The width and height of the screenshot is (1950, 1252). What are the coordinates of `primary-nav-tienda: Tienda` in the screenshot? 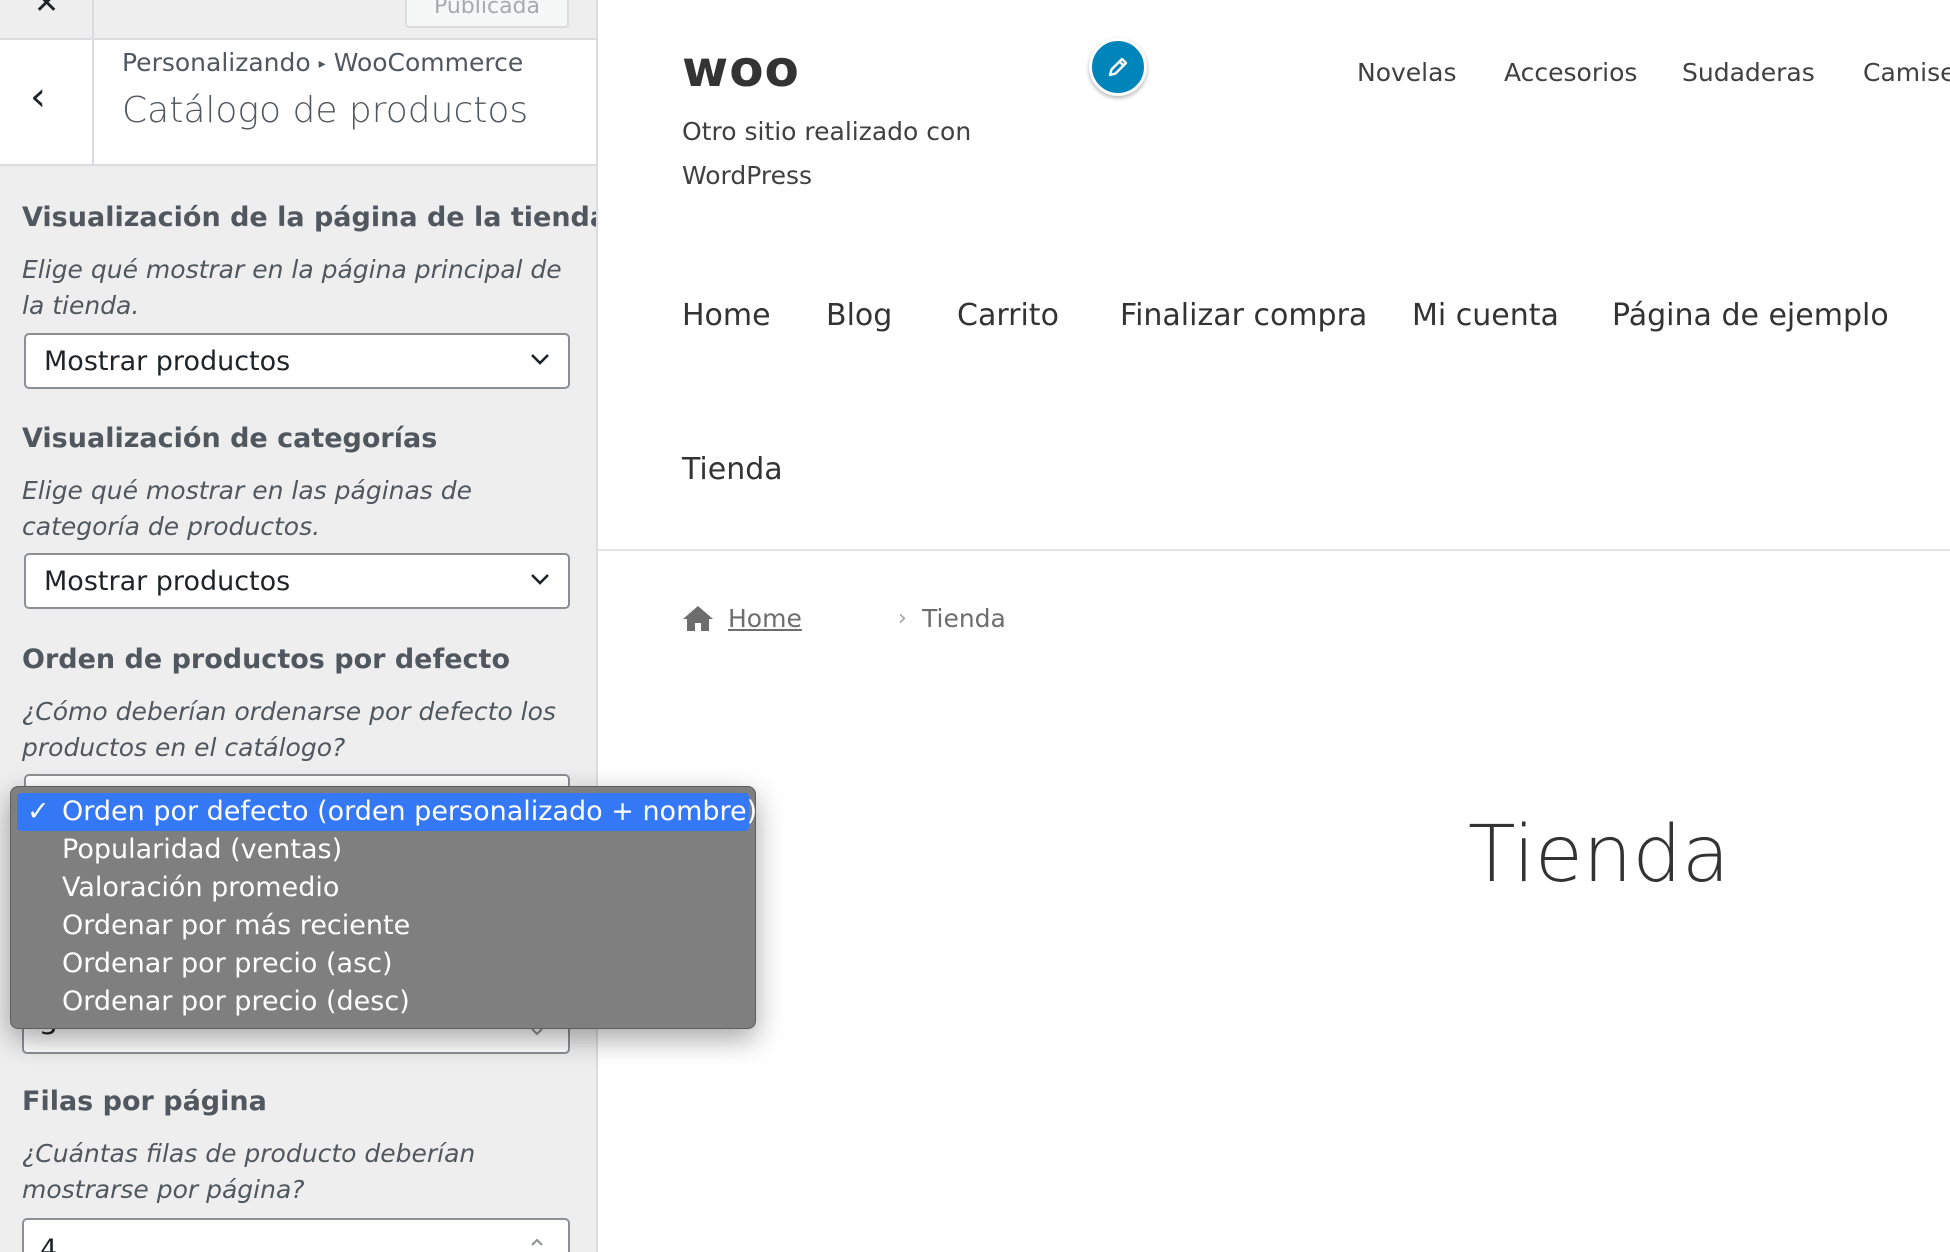 It's located at (732, 469).